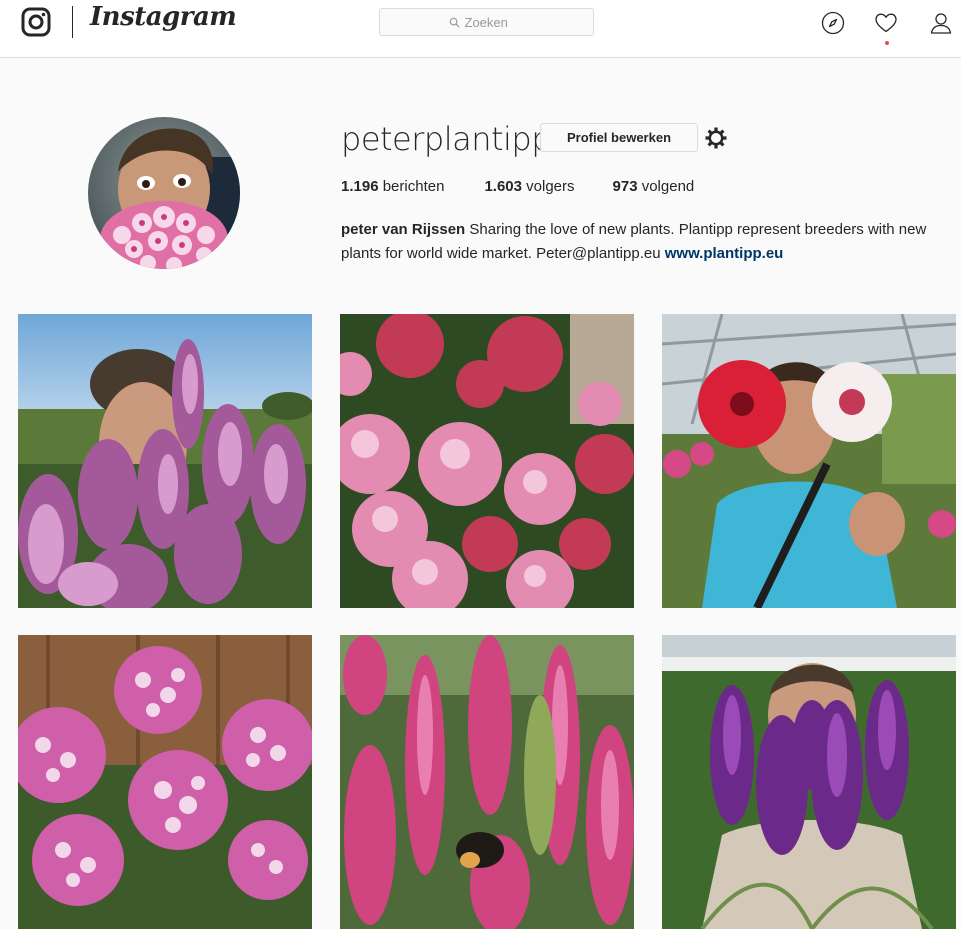  I want to click on top-nav: Instagram, so click(480, 29).